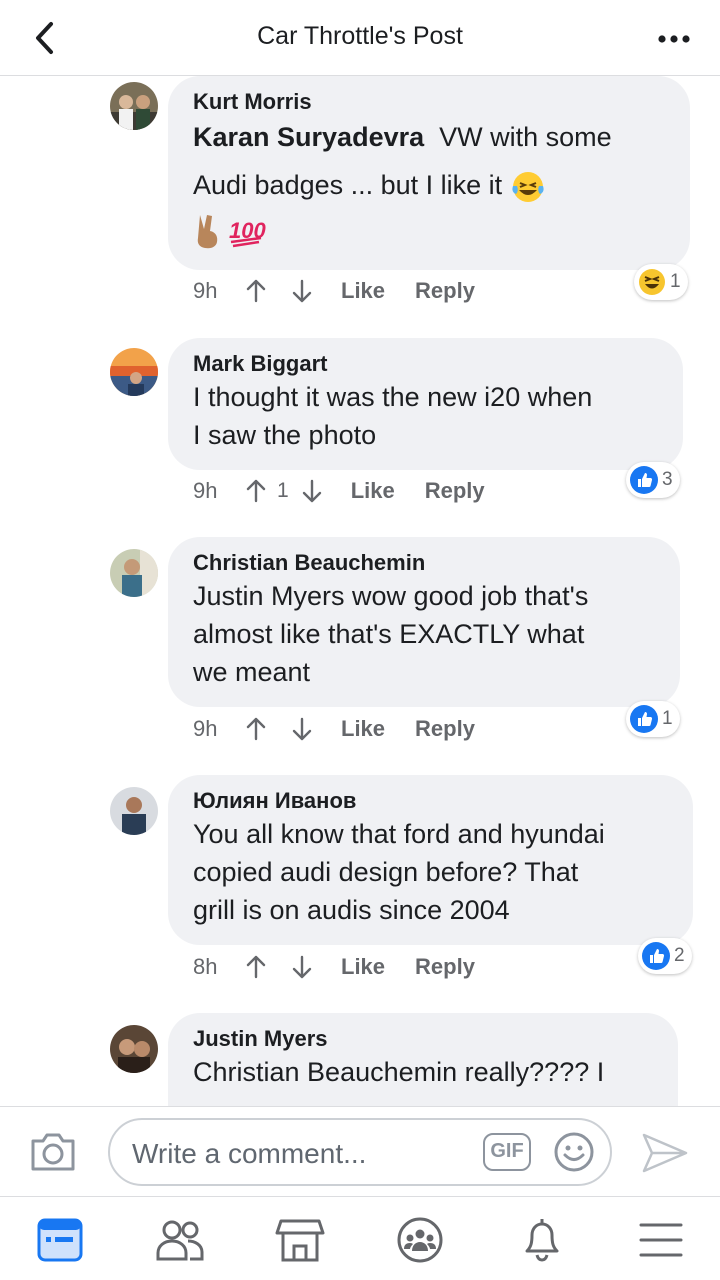  I want to click on reaction-count: 2, so click(679, 955).